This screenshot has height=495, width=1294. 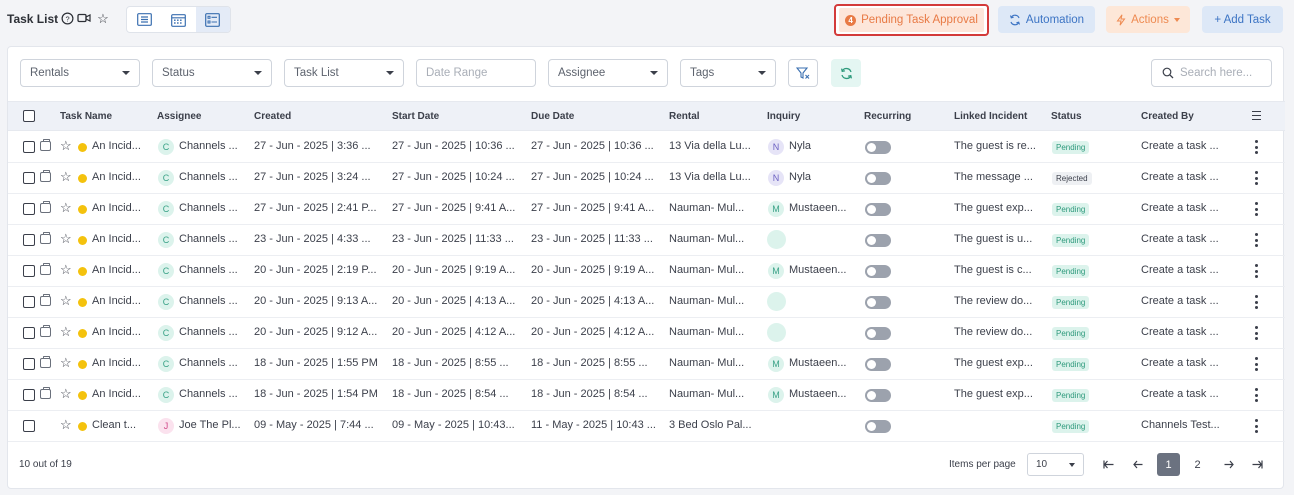 What do you see at coordinates (144, 19) in the screenshot?
I see `list-view-icon` at bounding box center [144, 19].